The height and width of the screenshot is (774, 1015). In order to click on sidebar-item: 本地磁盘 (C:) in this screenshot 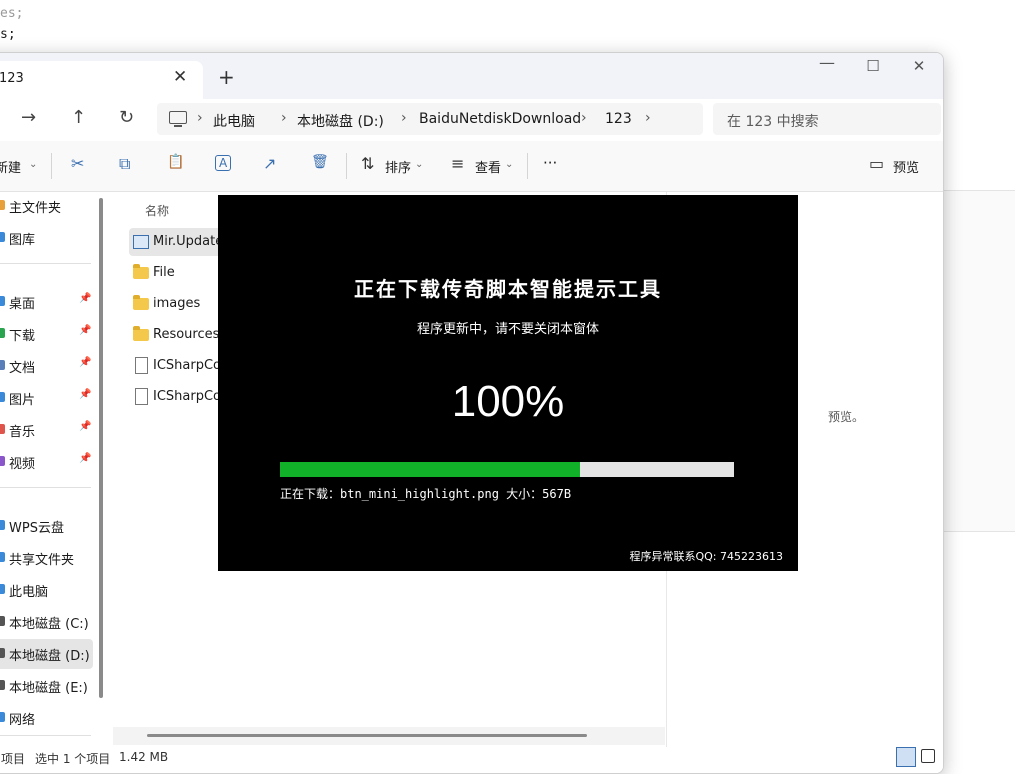, I will do `click(46, 622)`.